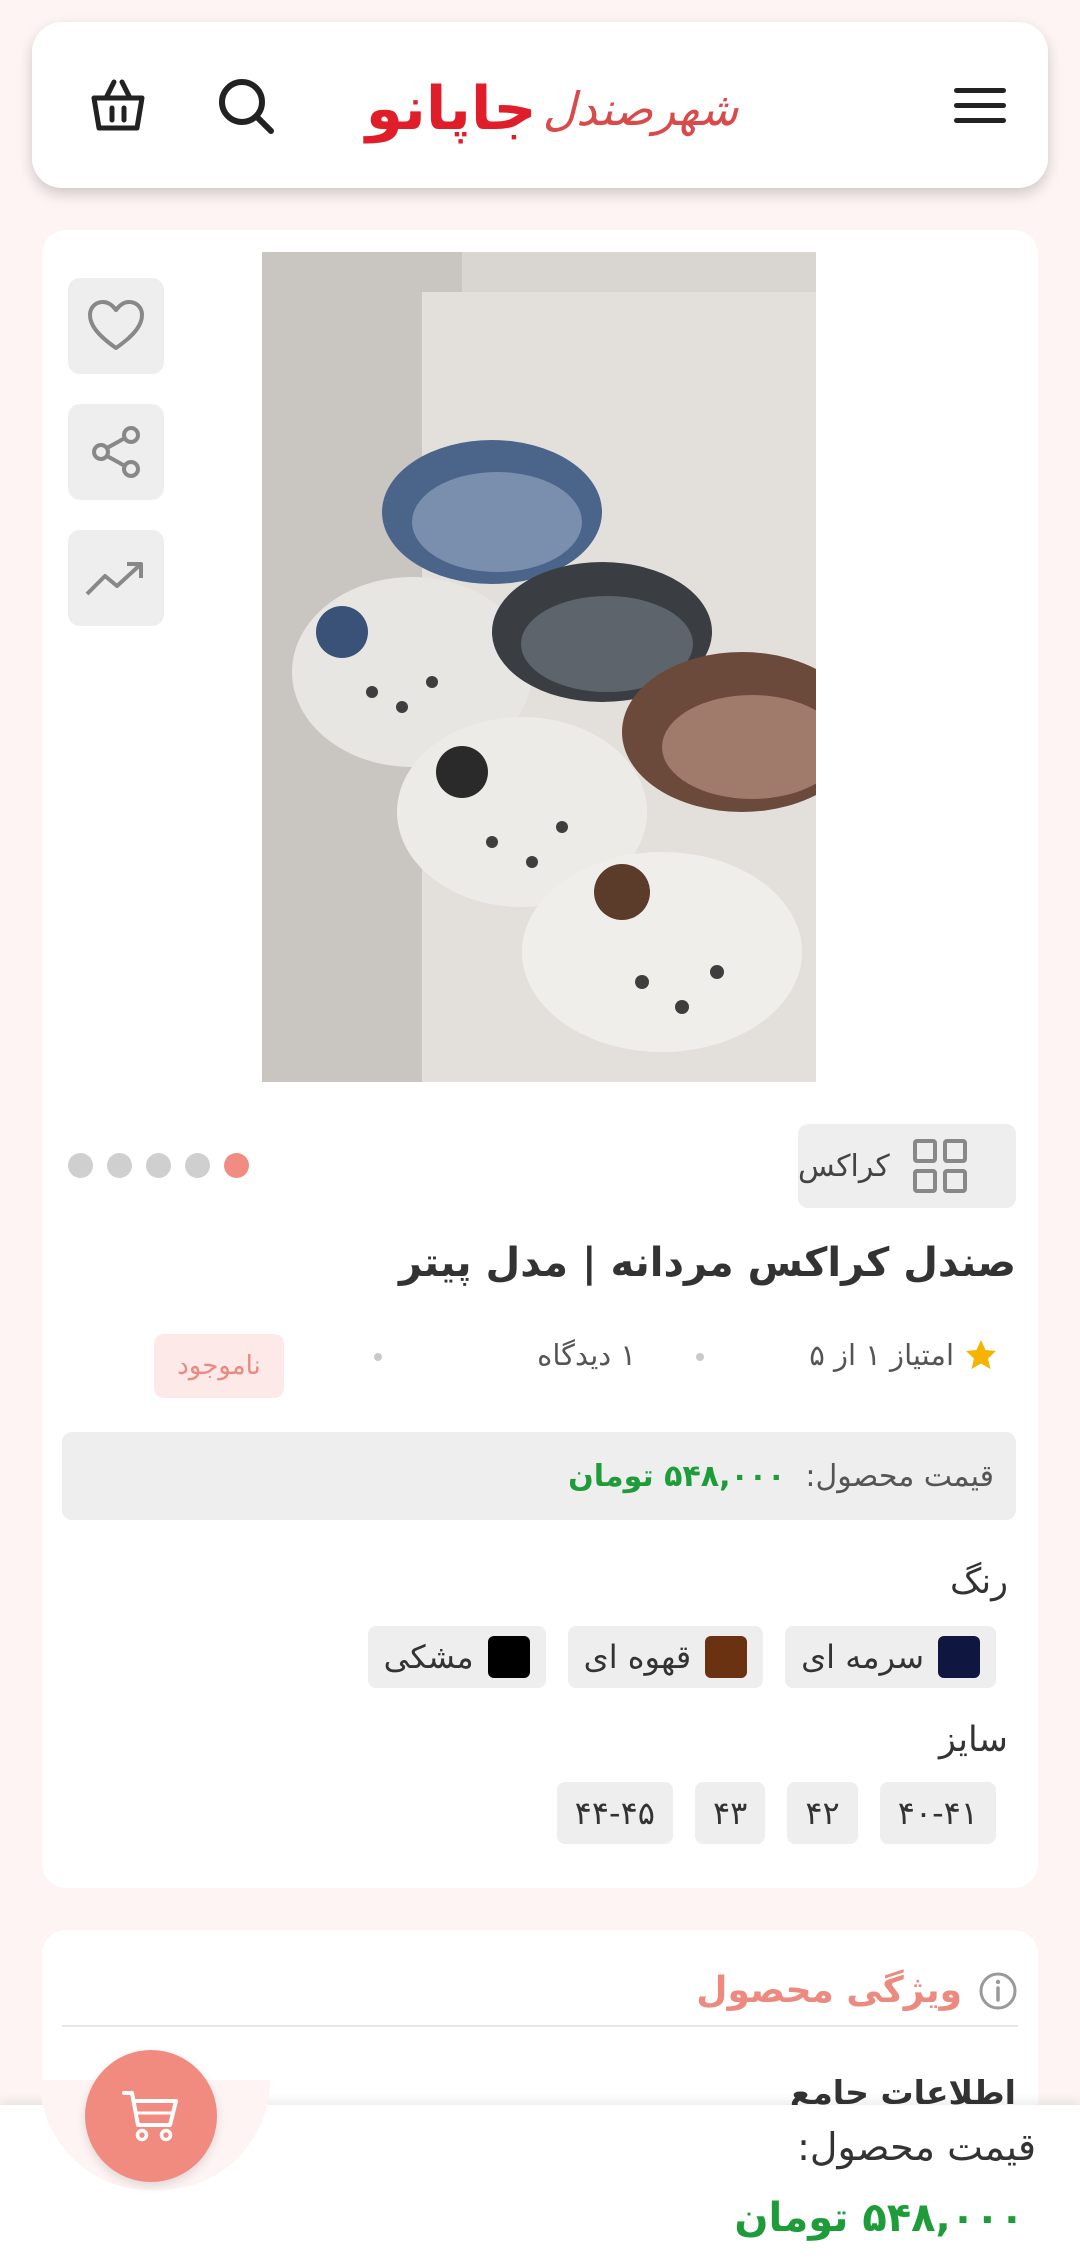 The width and height of the screenshot is (1080, 2260). What do you see at coordinates (899, 1476) in the screenshot?
I see `price-label: قیمت محصول:` at bounding box center [899, 1476].